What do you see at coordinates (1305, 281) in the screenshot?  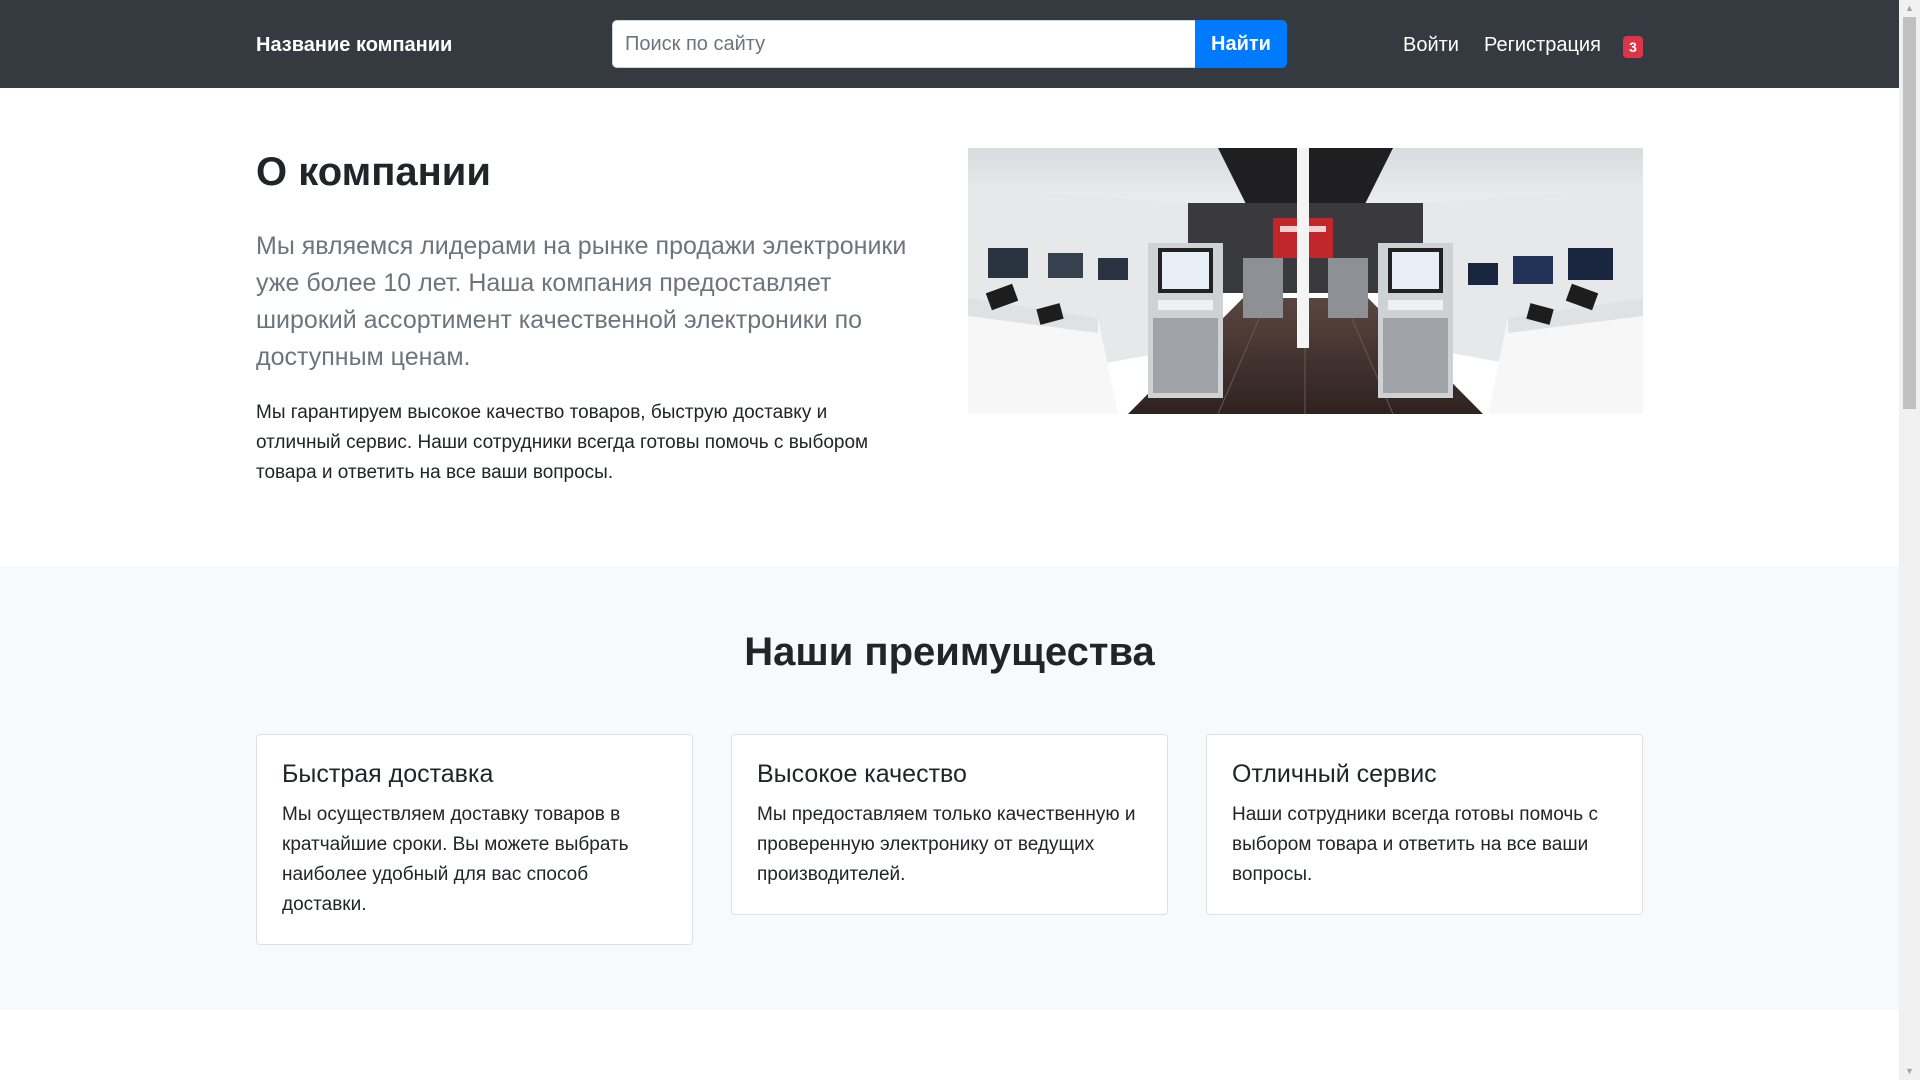 I see `store-interior-image` at bounding box center [1305, 281].